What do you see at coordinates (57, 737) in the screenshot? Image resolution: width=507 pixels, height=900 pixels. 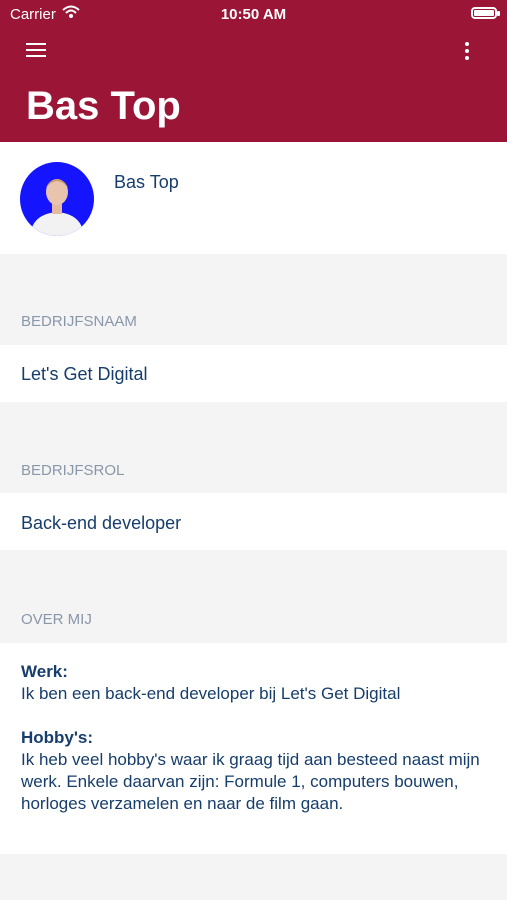 I see `hobby-heading: Hobby's:` at bounding box center [57, 737].